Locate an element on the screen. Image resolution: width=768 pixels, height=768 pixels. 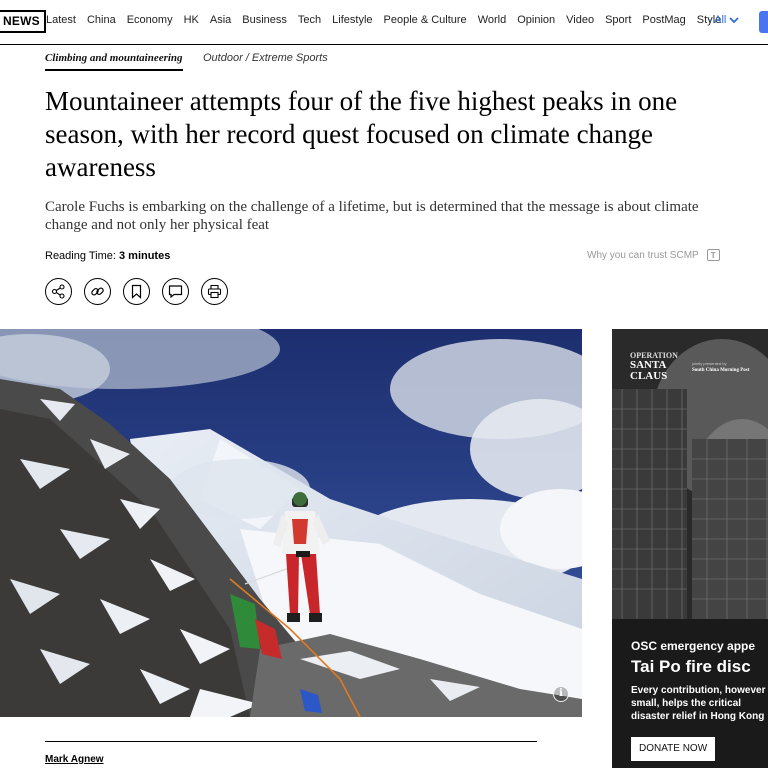
copy-link-button is located at coordinates (97, 291).